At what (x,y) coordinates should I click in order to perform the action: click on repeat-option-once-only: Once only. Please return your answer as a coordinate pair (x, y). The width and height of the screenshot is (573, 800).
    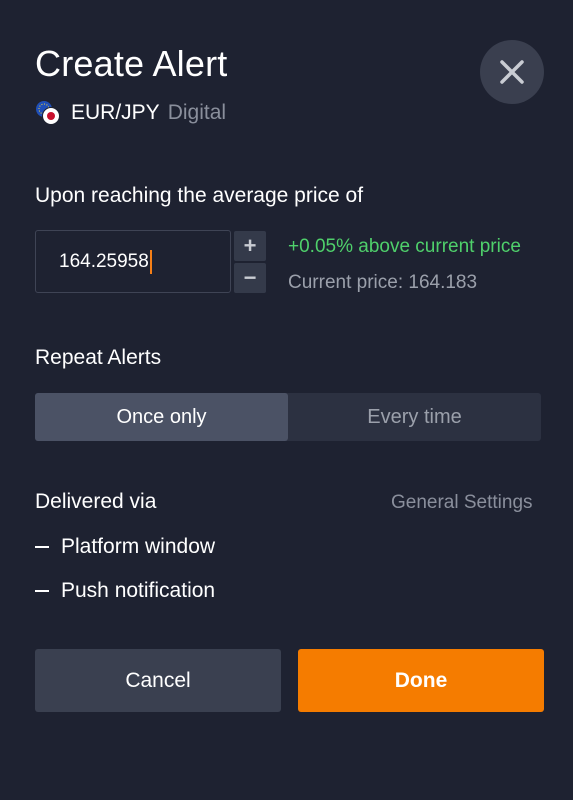
    Looking at the image, I should click on (161, 417).